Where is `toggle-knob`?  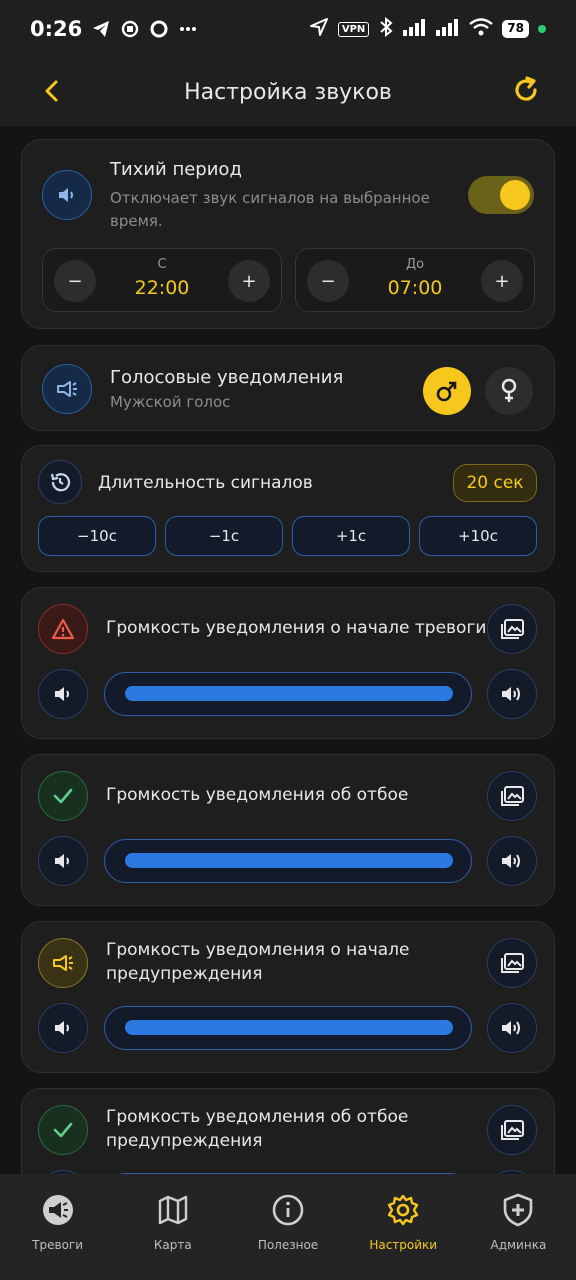
toggle-knob is located at coordinates (515, 195).